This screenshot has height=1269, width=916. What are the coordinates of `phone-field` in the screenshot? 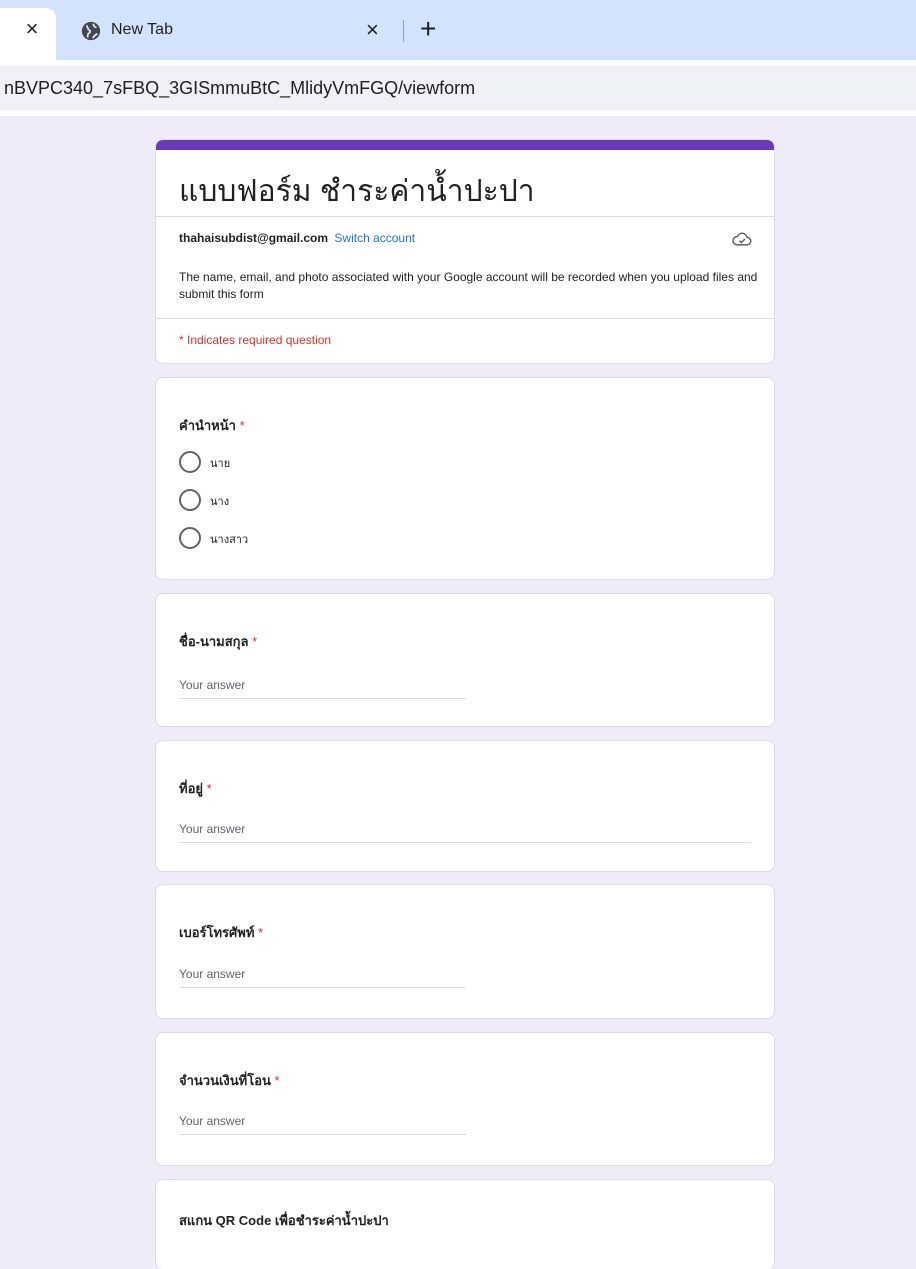 It's located at (322, 976).